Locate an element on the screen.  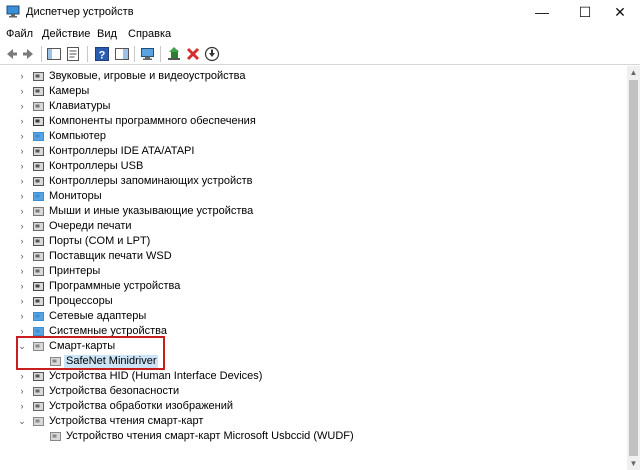
tree-category-item: › Поставщик печати WSD is located at coordinates (313, 256).